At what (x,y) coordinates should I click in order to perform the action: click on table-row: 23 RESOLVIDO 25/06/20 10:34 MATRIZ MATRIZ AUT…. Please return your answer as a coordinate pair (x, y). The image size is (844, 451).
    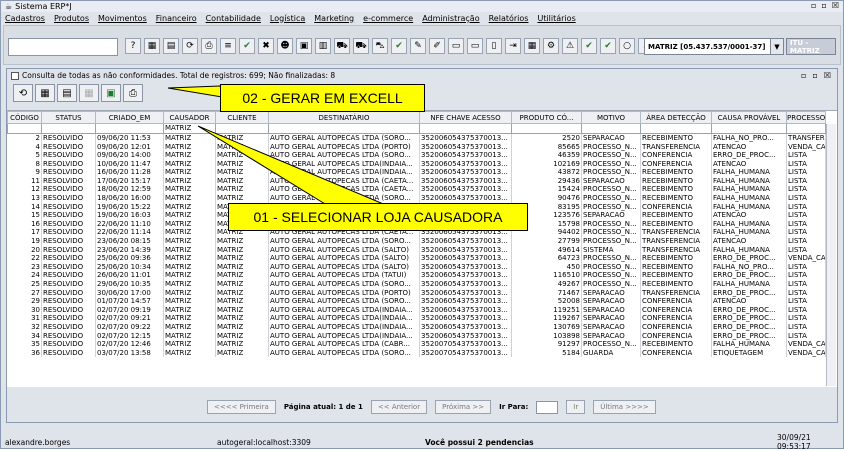
    Looking at the image, I should click on (416, 267).